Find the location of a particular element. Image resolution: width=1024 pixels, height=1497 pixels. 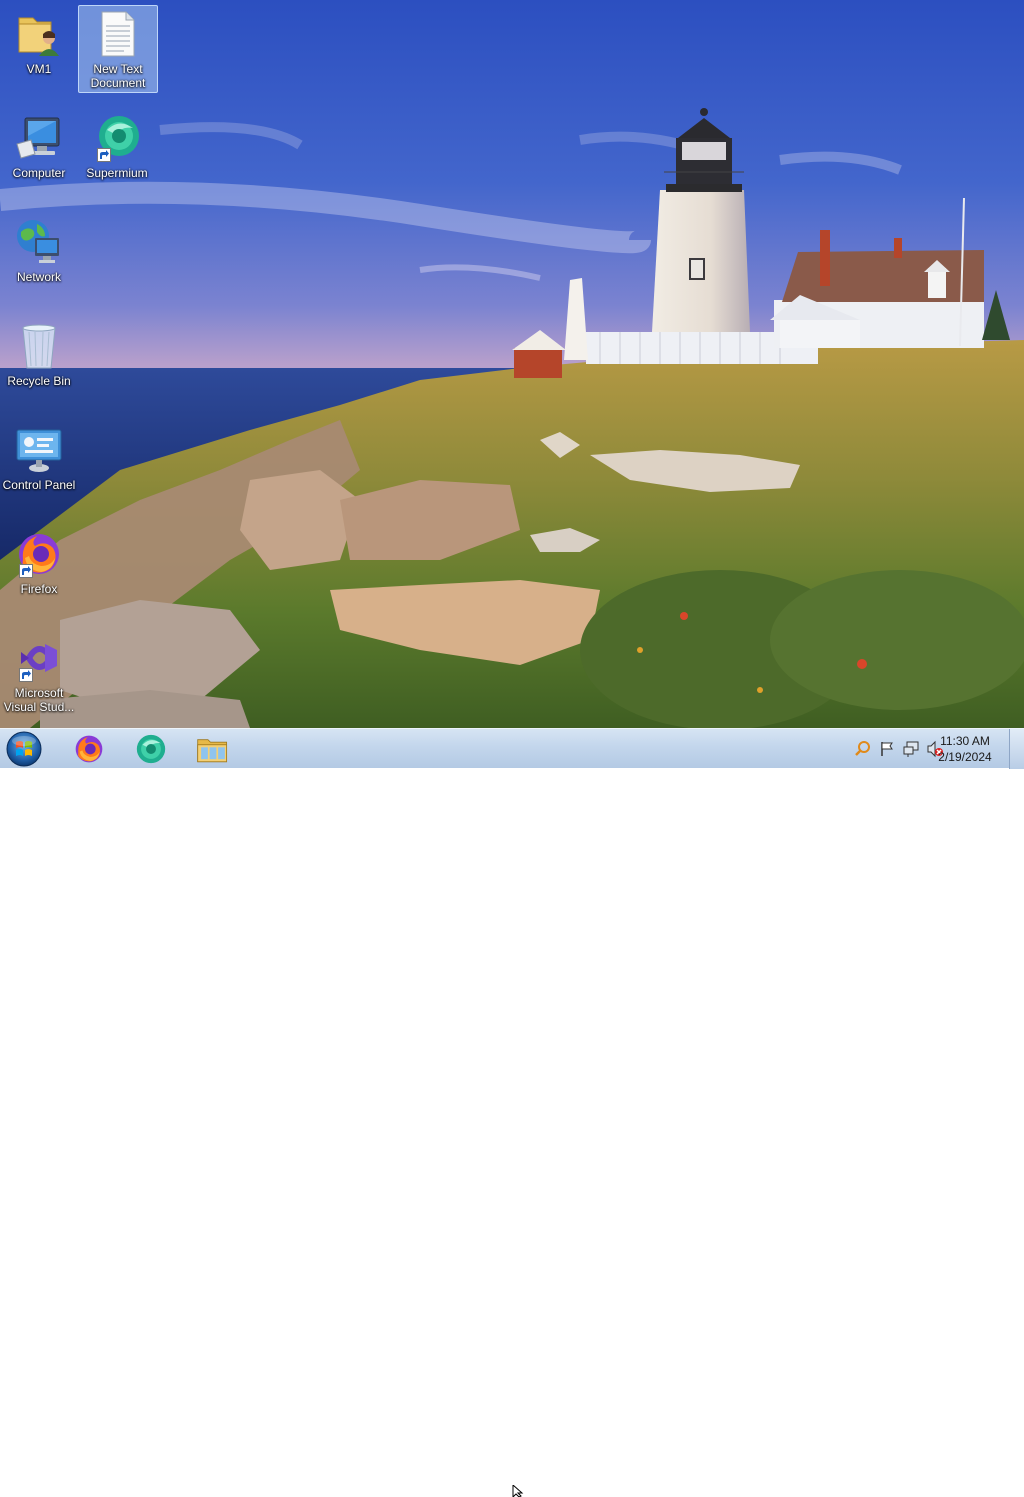

desktop-icon-label: Supermium is located at coordinates (117, 173).